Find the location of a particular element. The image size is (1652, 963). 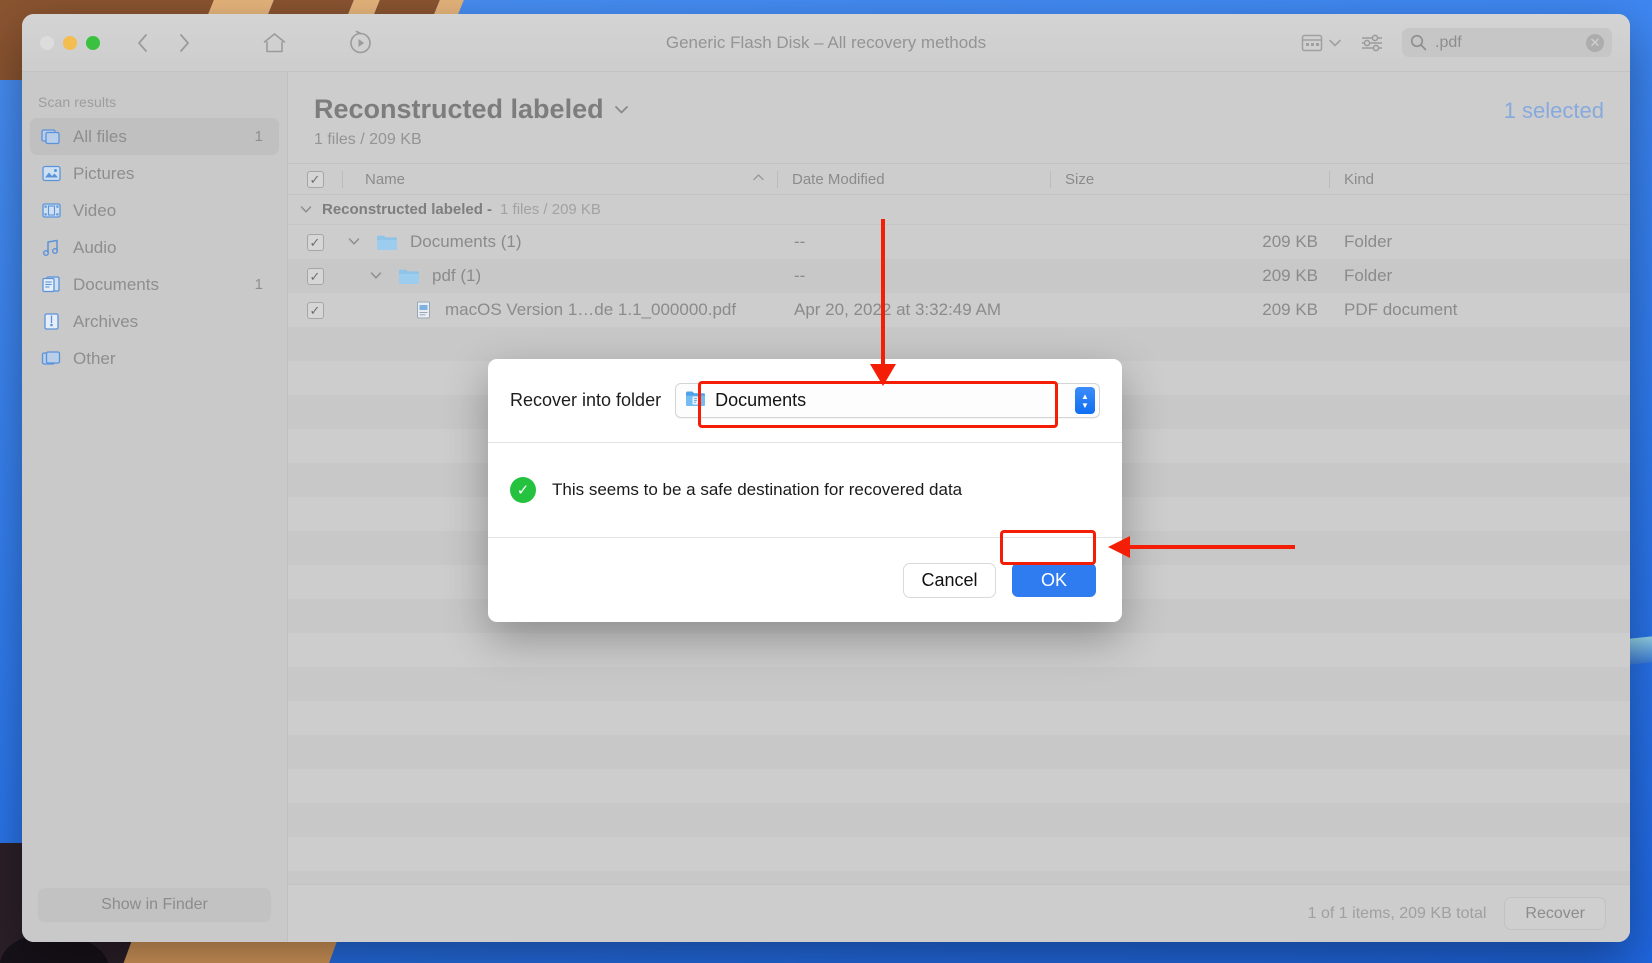

column-header-label: Size is located at coordinates (1080, 179).